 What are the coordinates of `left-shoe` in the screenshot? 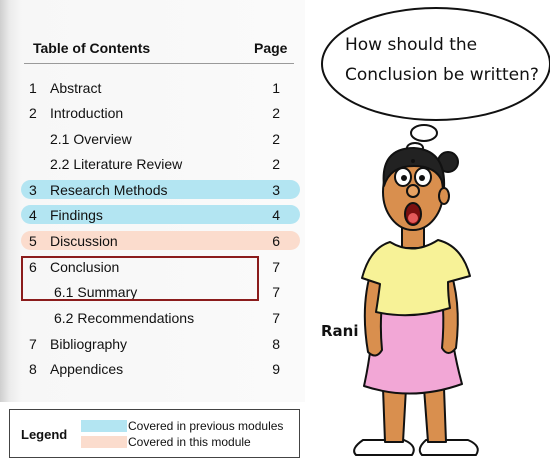 It's located at (384, 447).